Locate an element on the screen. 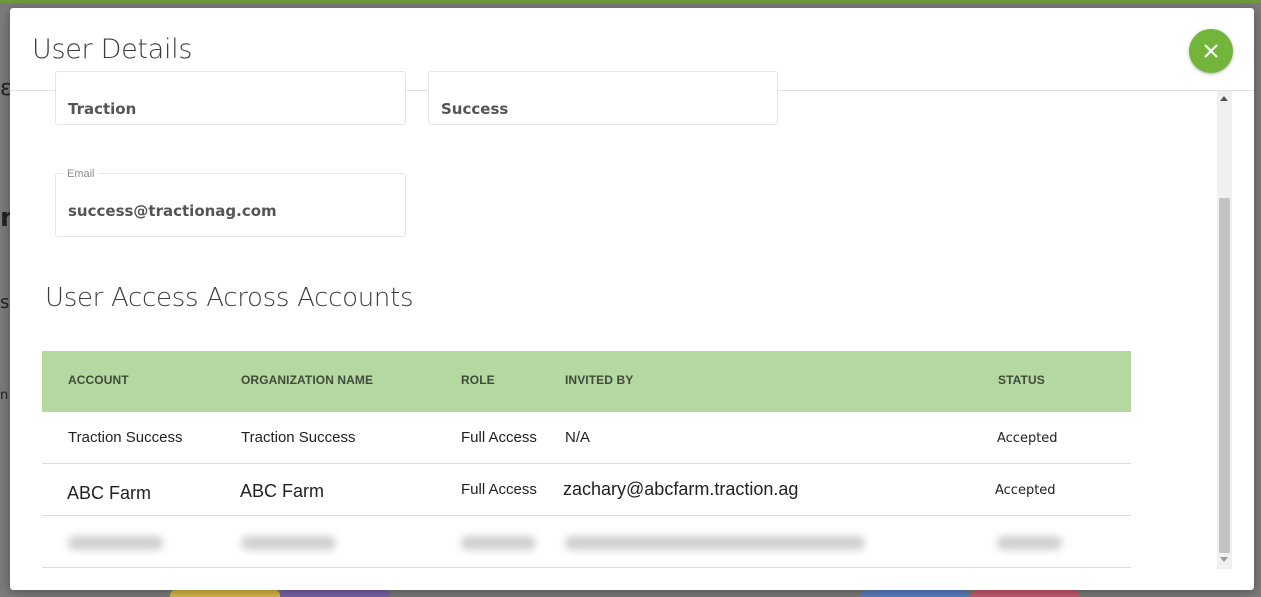 This screenshot has width=1261, height=597. cell-organization: Traction Success is located at coordinates (298, 437).